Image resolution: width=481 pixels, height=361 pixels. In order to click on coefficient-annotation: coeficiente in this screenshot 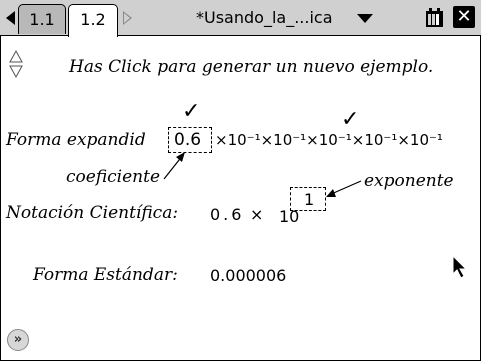, I will do `click(113, 177)`.